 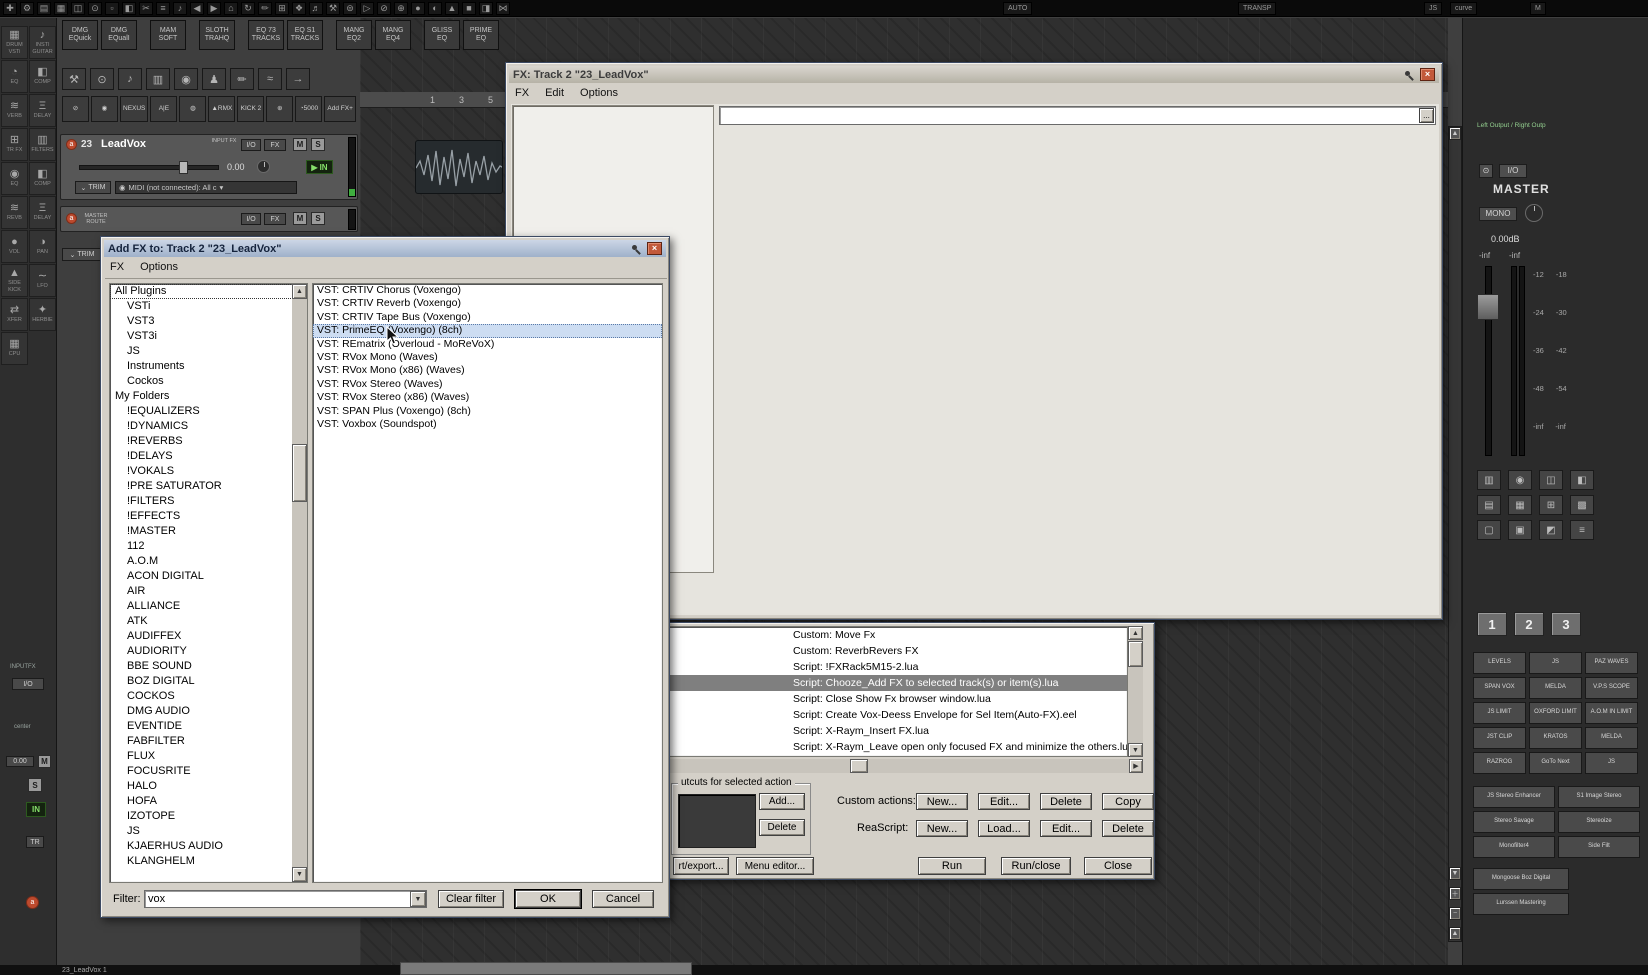 What do you see at coordinates (42, 144) in the screenshot?
I see `dock-tile: ▥ FILTERS` at bounding box center [42, 144].